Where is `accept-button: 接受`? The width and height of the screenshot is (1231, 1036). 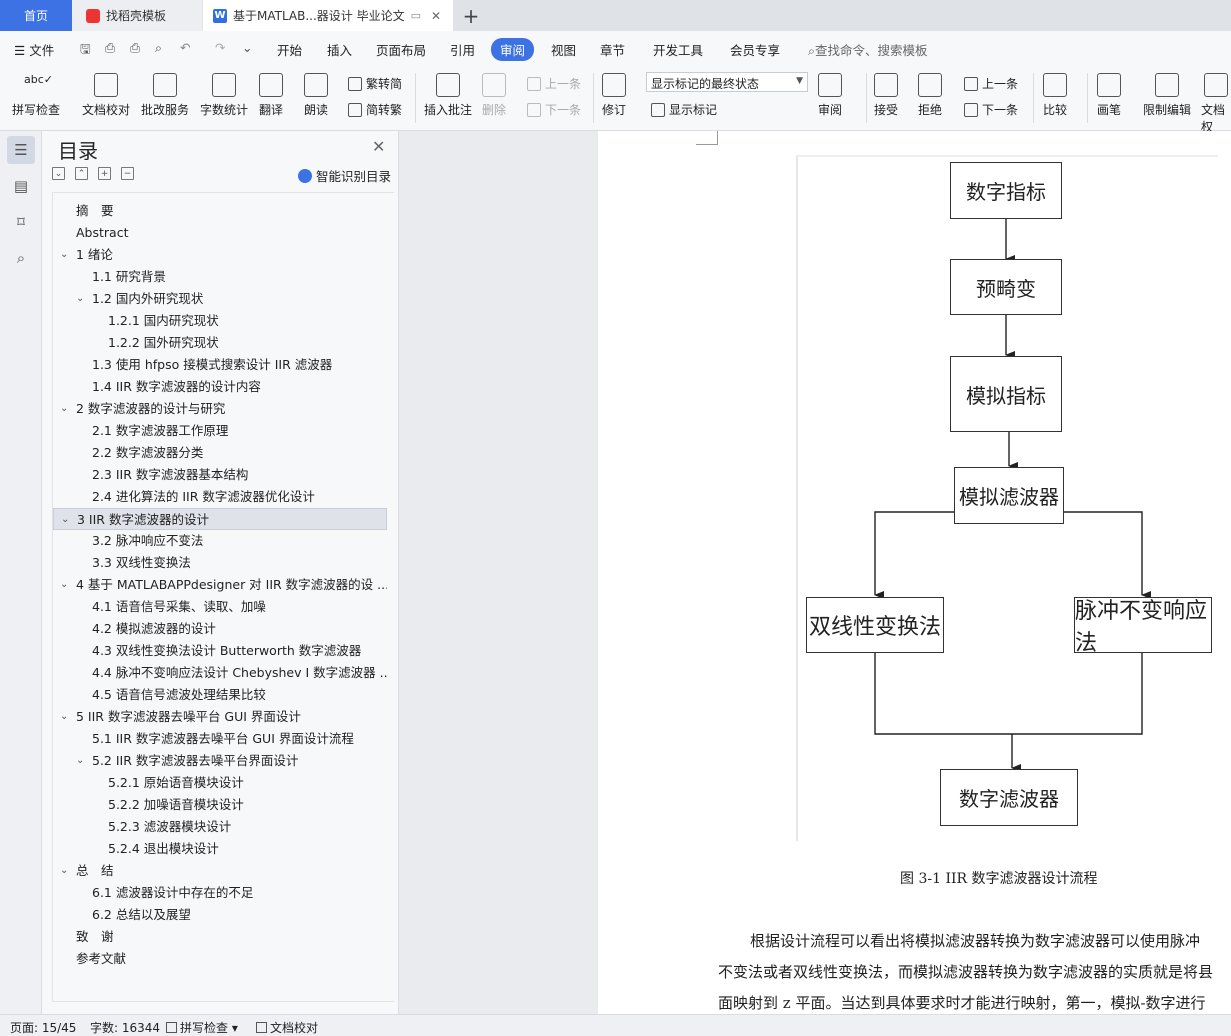 accept-button: 接受 is located at coordinates (886, 95).